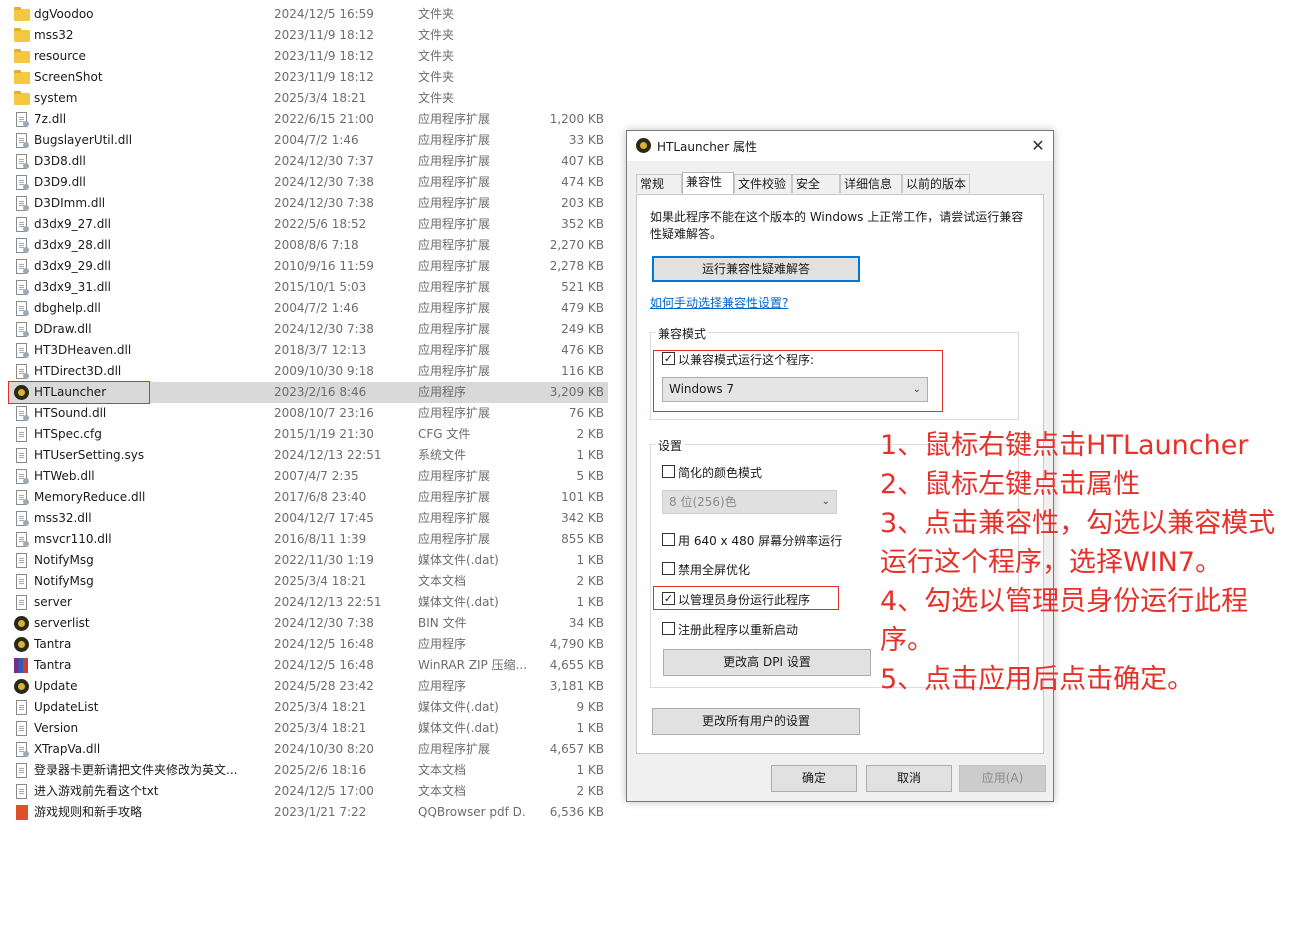  Describe the element at coordinates (320, 392) in the screenshot. I see `file-date: 2023/2/16 8:46` at that location.